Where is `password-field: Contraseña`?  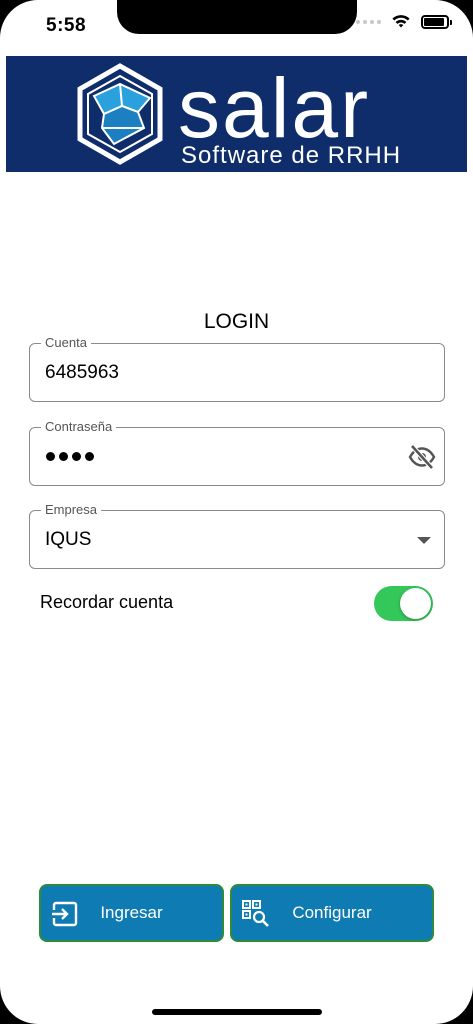 password-field: Contraseña is located at coordinates (237, 452).